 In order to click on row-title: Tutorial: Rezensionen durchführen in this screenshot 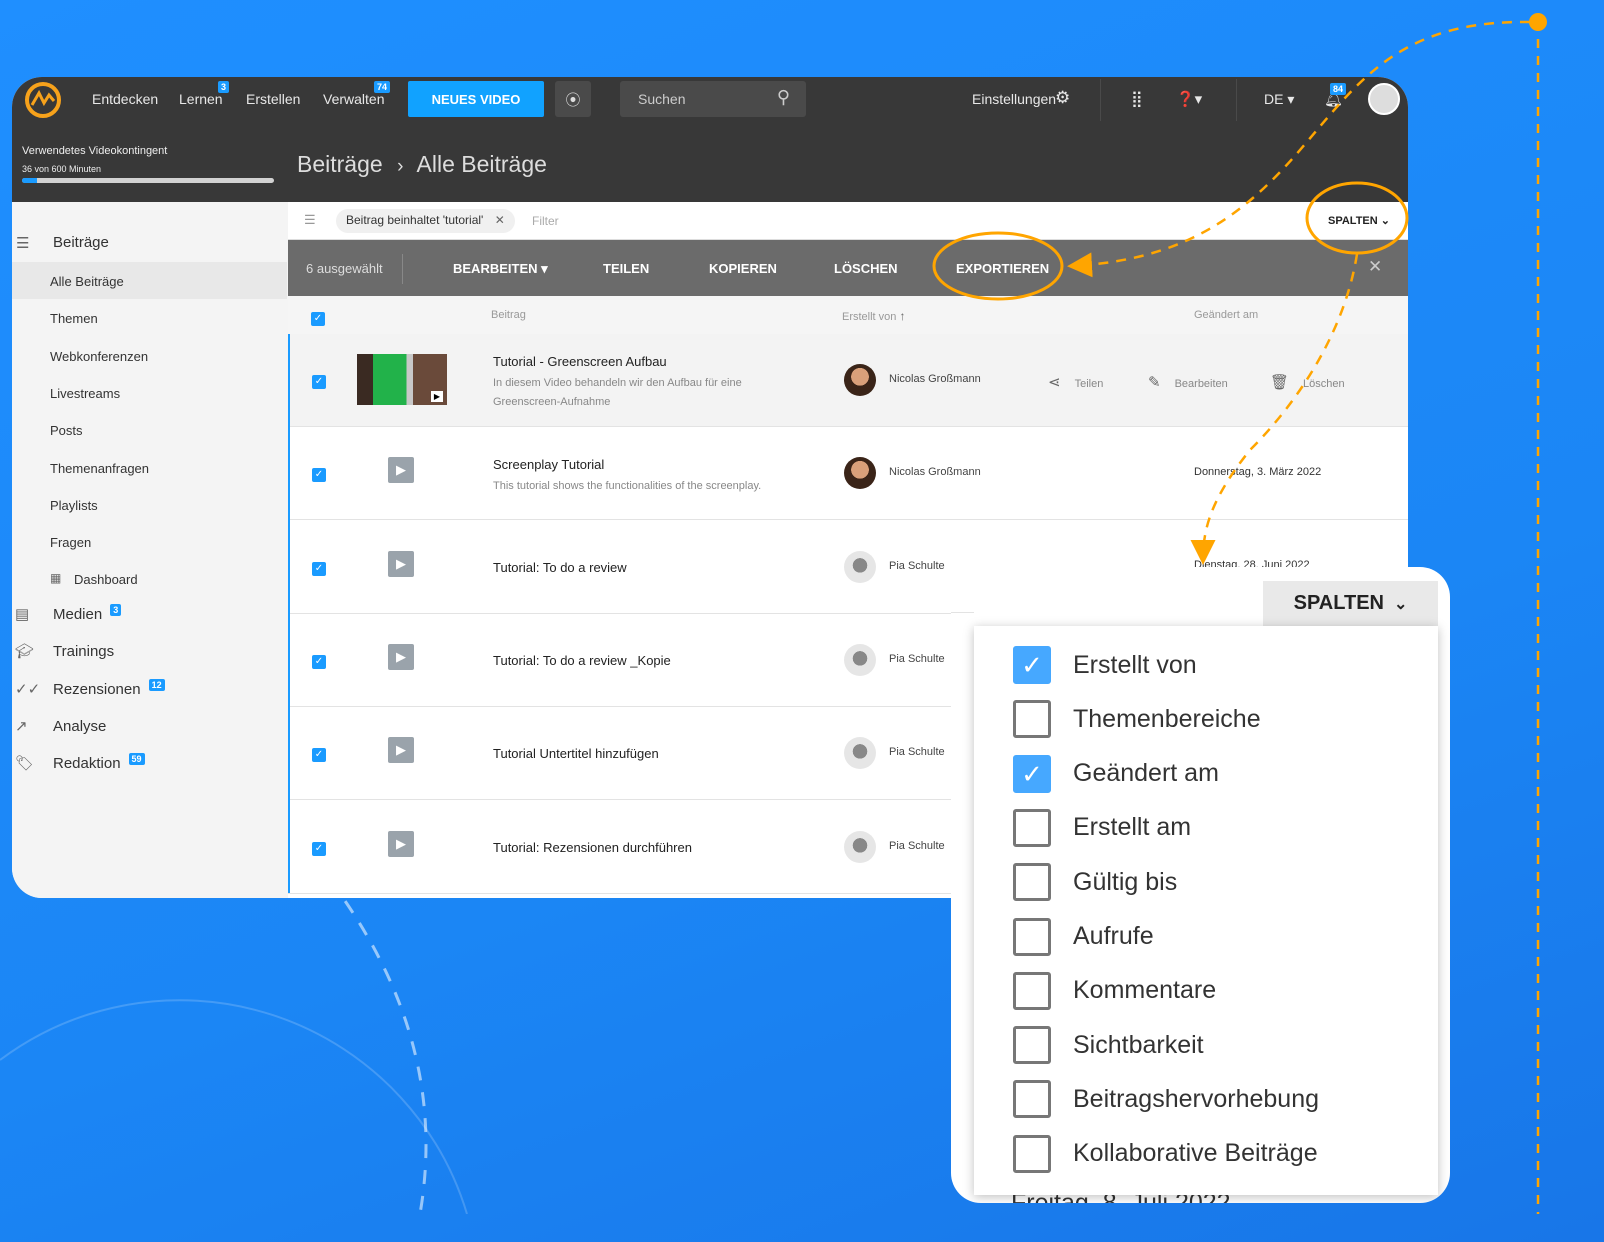, I will do `click(592, 847)`.